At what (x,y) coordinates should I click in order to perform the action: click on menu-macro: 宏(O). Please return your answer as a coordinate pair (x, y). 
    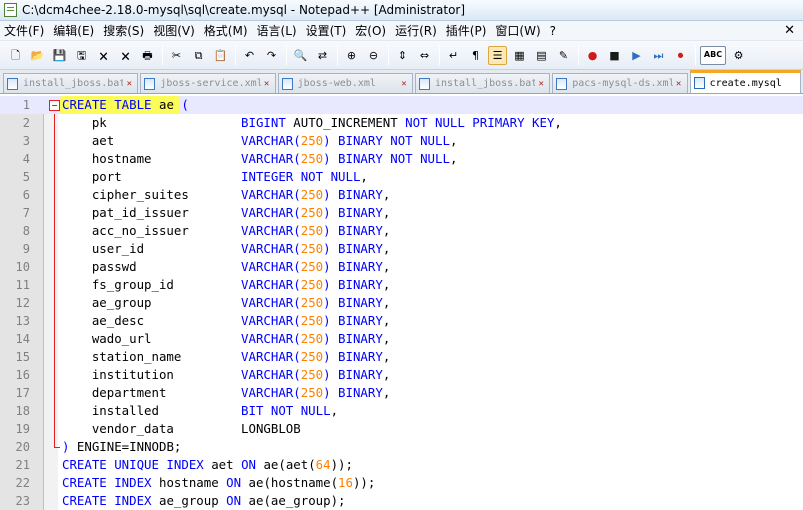
    Looking at the image, I should click on (371, 30).